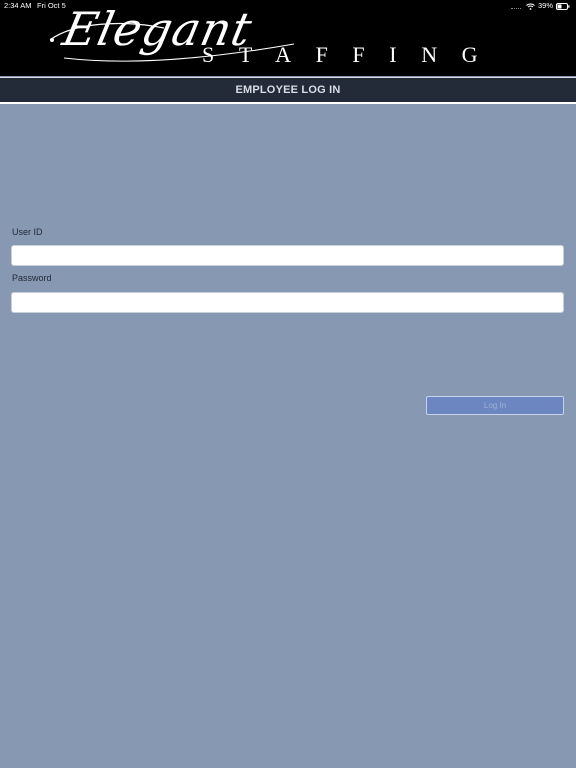 The height and width of the screenshot is (768, 576). What do you see at coordinates (32, 278) in the screenshot?
I see `password-label: Password` at bounding box center [32, 278].